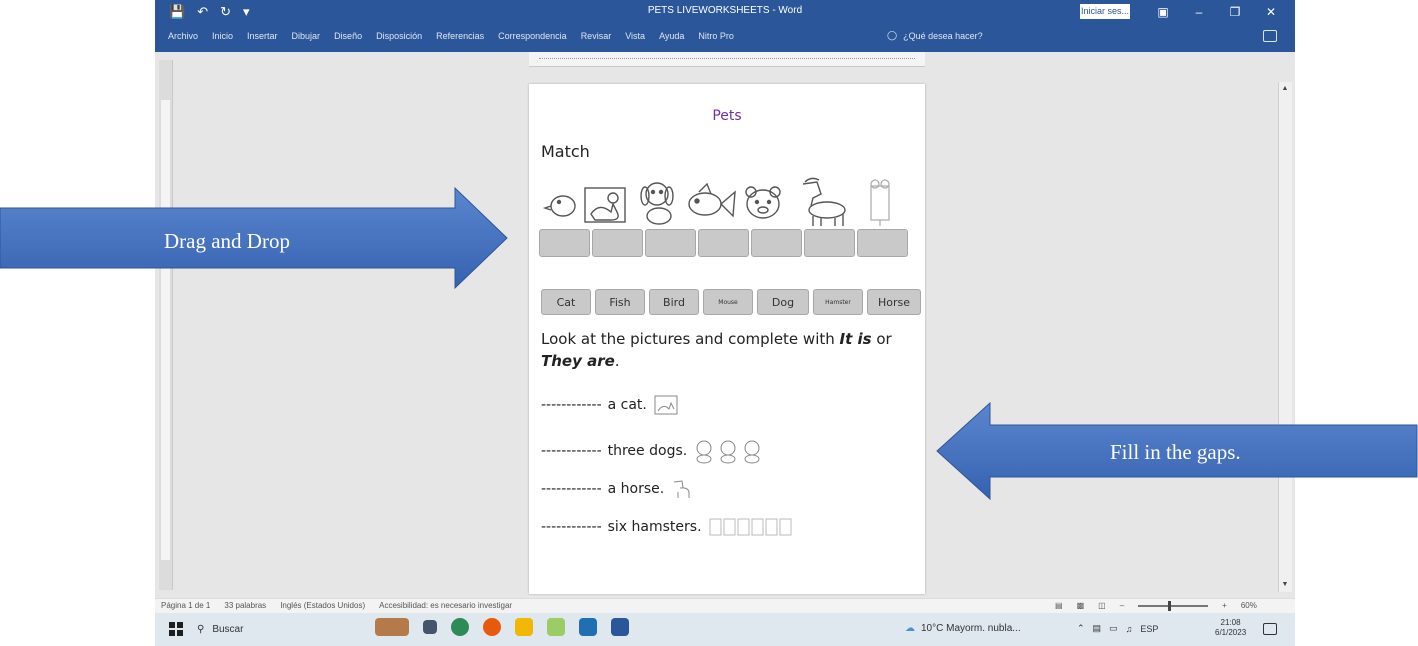 This screenshot has width=1418, height=646. What do you see at coordinates (1163, 12) in the screenshot?
I see `ribbon-display-icon: ▣` at bounding box center [1163, 12].